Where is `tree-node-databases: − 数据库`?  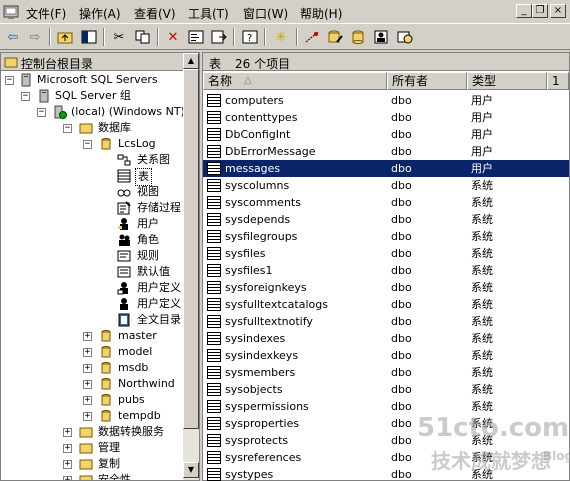
tree-node-databases: − 数据库 is located at coordinates (92, 128).